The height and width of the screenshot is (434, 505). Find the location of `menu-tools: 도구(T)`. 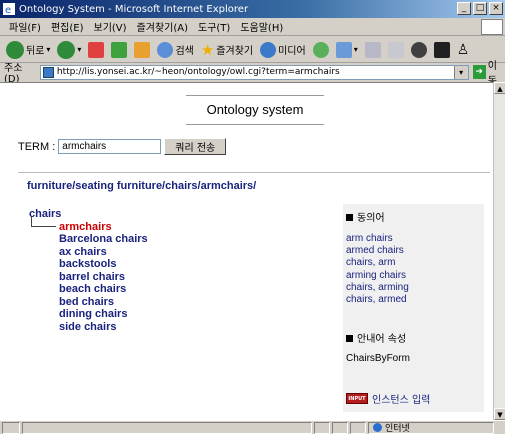

menu-tools: 도구(T) is located at coordinates (214, 26).